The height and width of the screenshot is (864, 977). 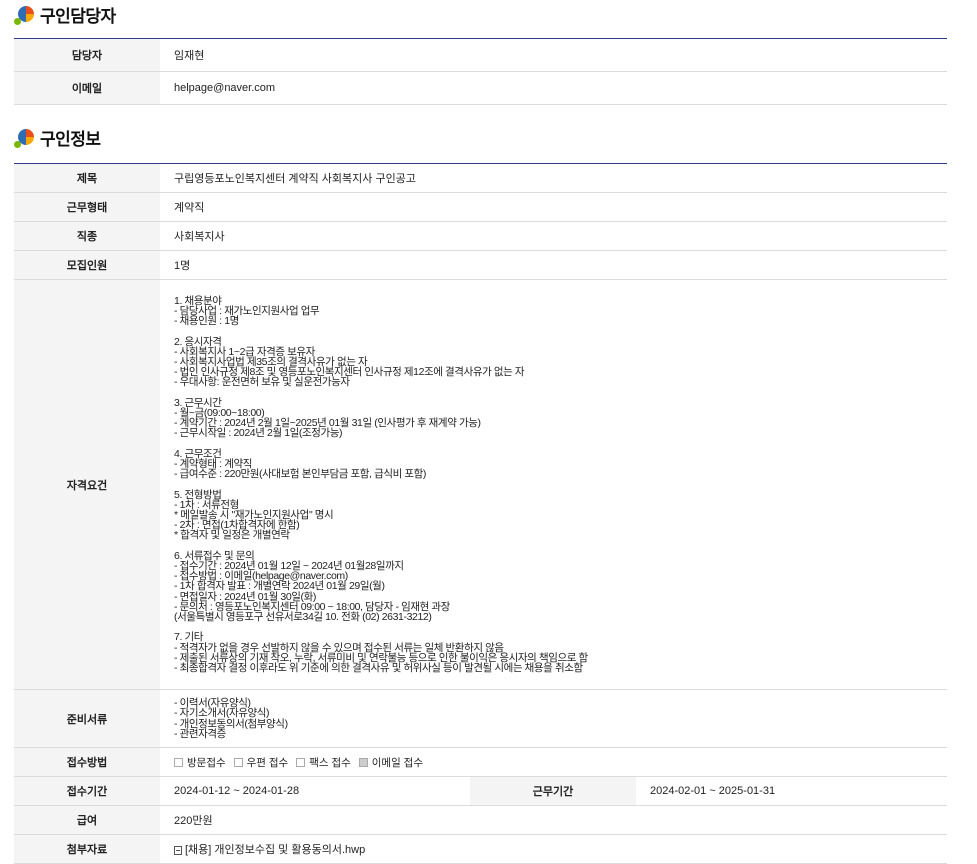 I want to click on fax-checkbox, so click(x=301, y=762).